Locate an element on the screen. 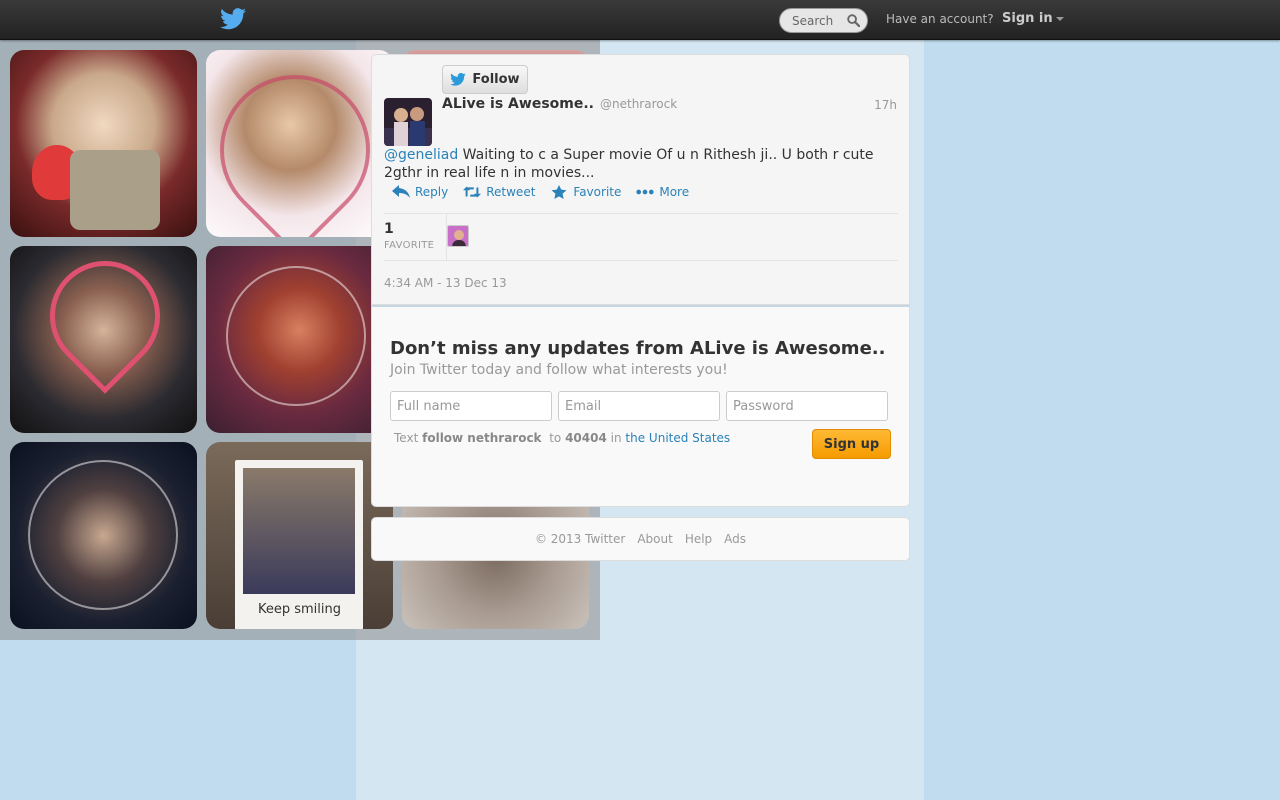 This screenshot has height=800, width=1280. search-input is located at coordinates (812, 20).